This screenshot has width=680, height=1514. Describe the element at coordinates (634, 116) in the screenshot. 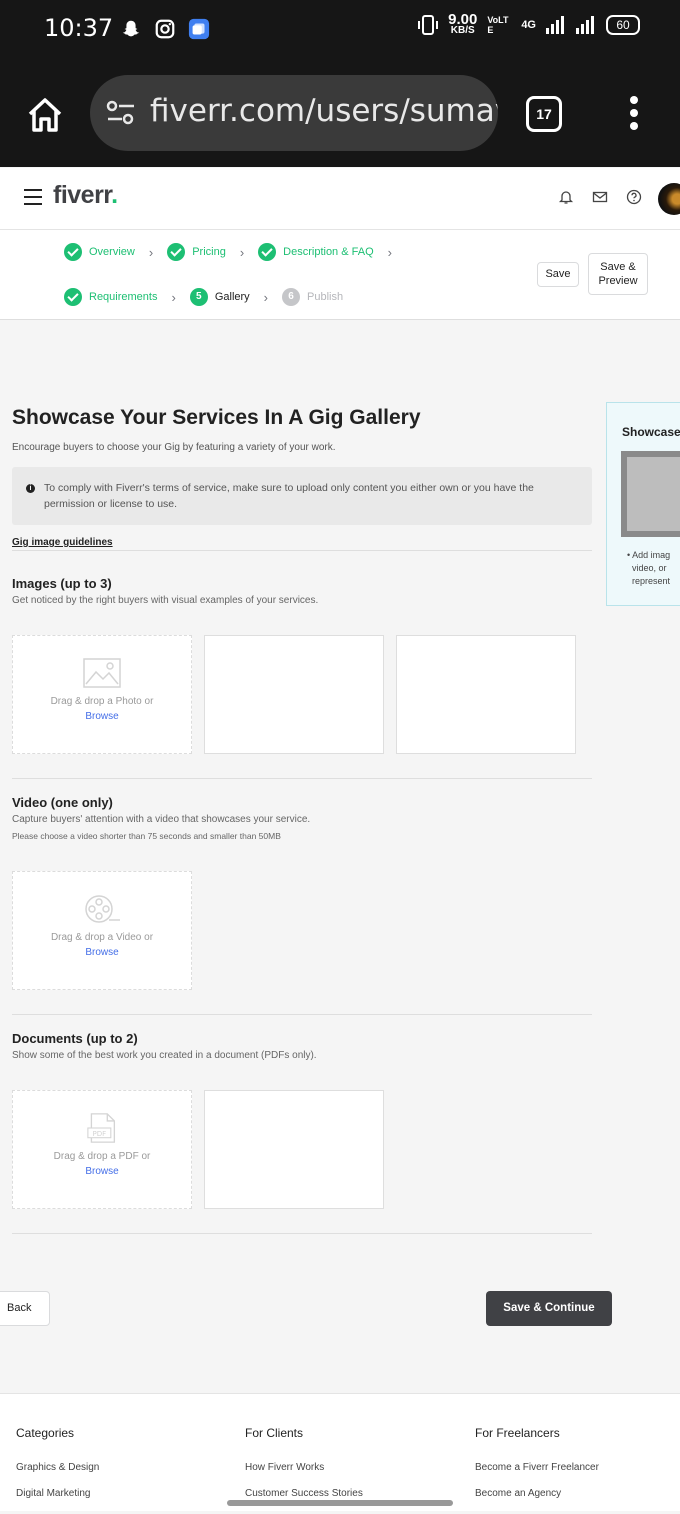

I see `browser-menu-icon` at that location.